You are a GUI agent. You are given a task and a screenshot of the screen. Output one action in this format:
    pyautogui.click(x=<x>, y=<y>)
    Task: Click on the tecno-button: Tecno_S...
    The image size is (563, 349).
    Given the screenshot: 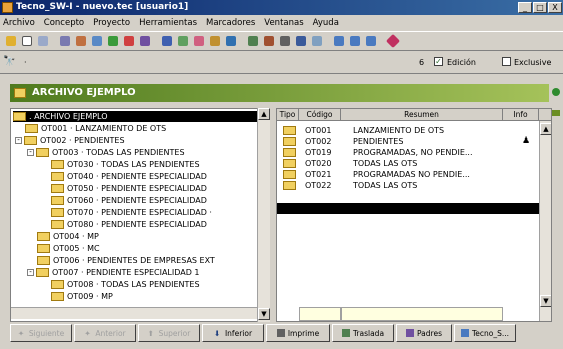 What is the action you would take?
    pyautogui.click(x=485, y=333)
    